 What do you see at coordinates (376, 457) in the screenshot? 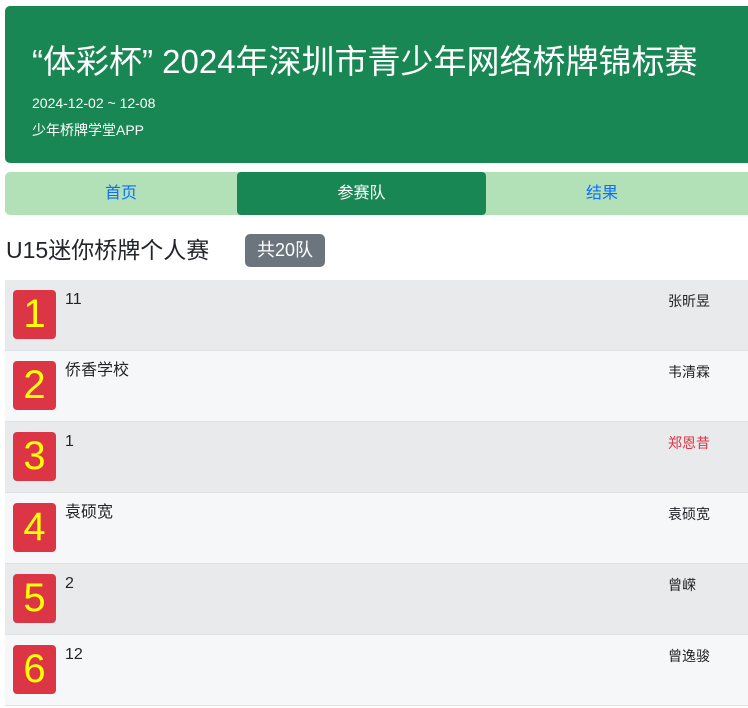
I see `team-row: 3 1 郑恩昔` at bounding box center [376, 457].